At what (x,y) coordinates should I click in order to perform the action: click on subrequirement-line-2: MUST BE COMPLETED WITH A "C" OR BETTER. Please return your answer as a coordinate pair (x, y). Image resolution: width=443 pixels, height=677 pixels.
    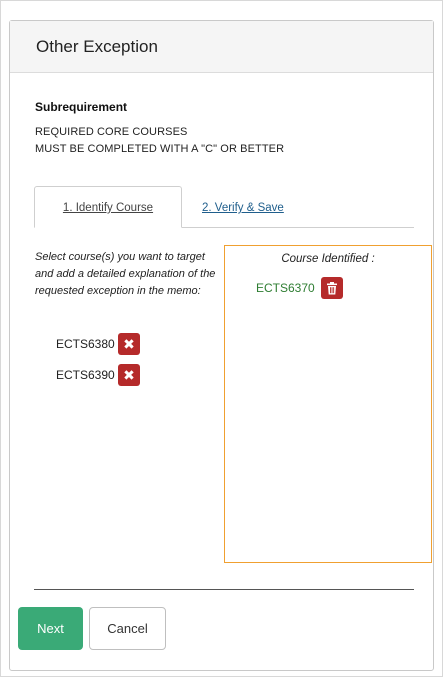
    Looking at the image, I should click on (160, 149).